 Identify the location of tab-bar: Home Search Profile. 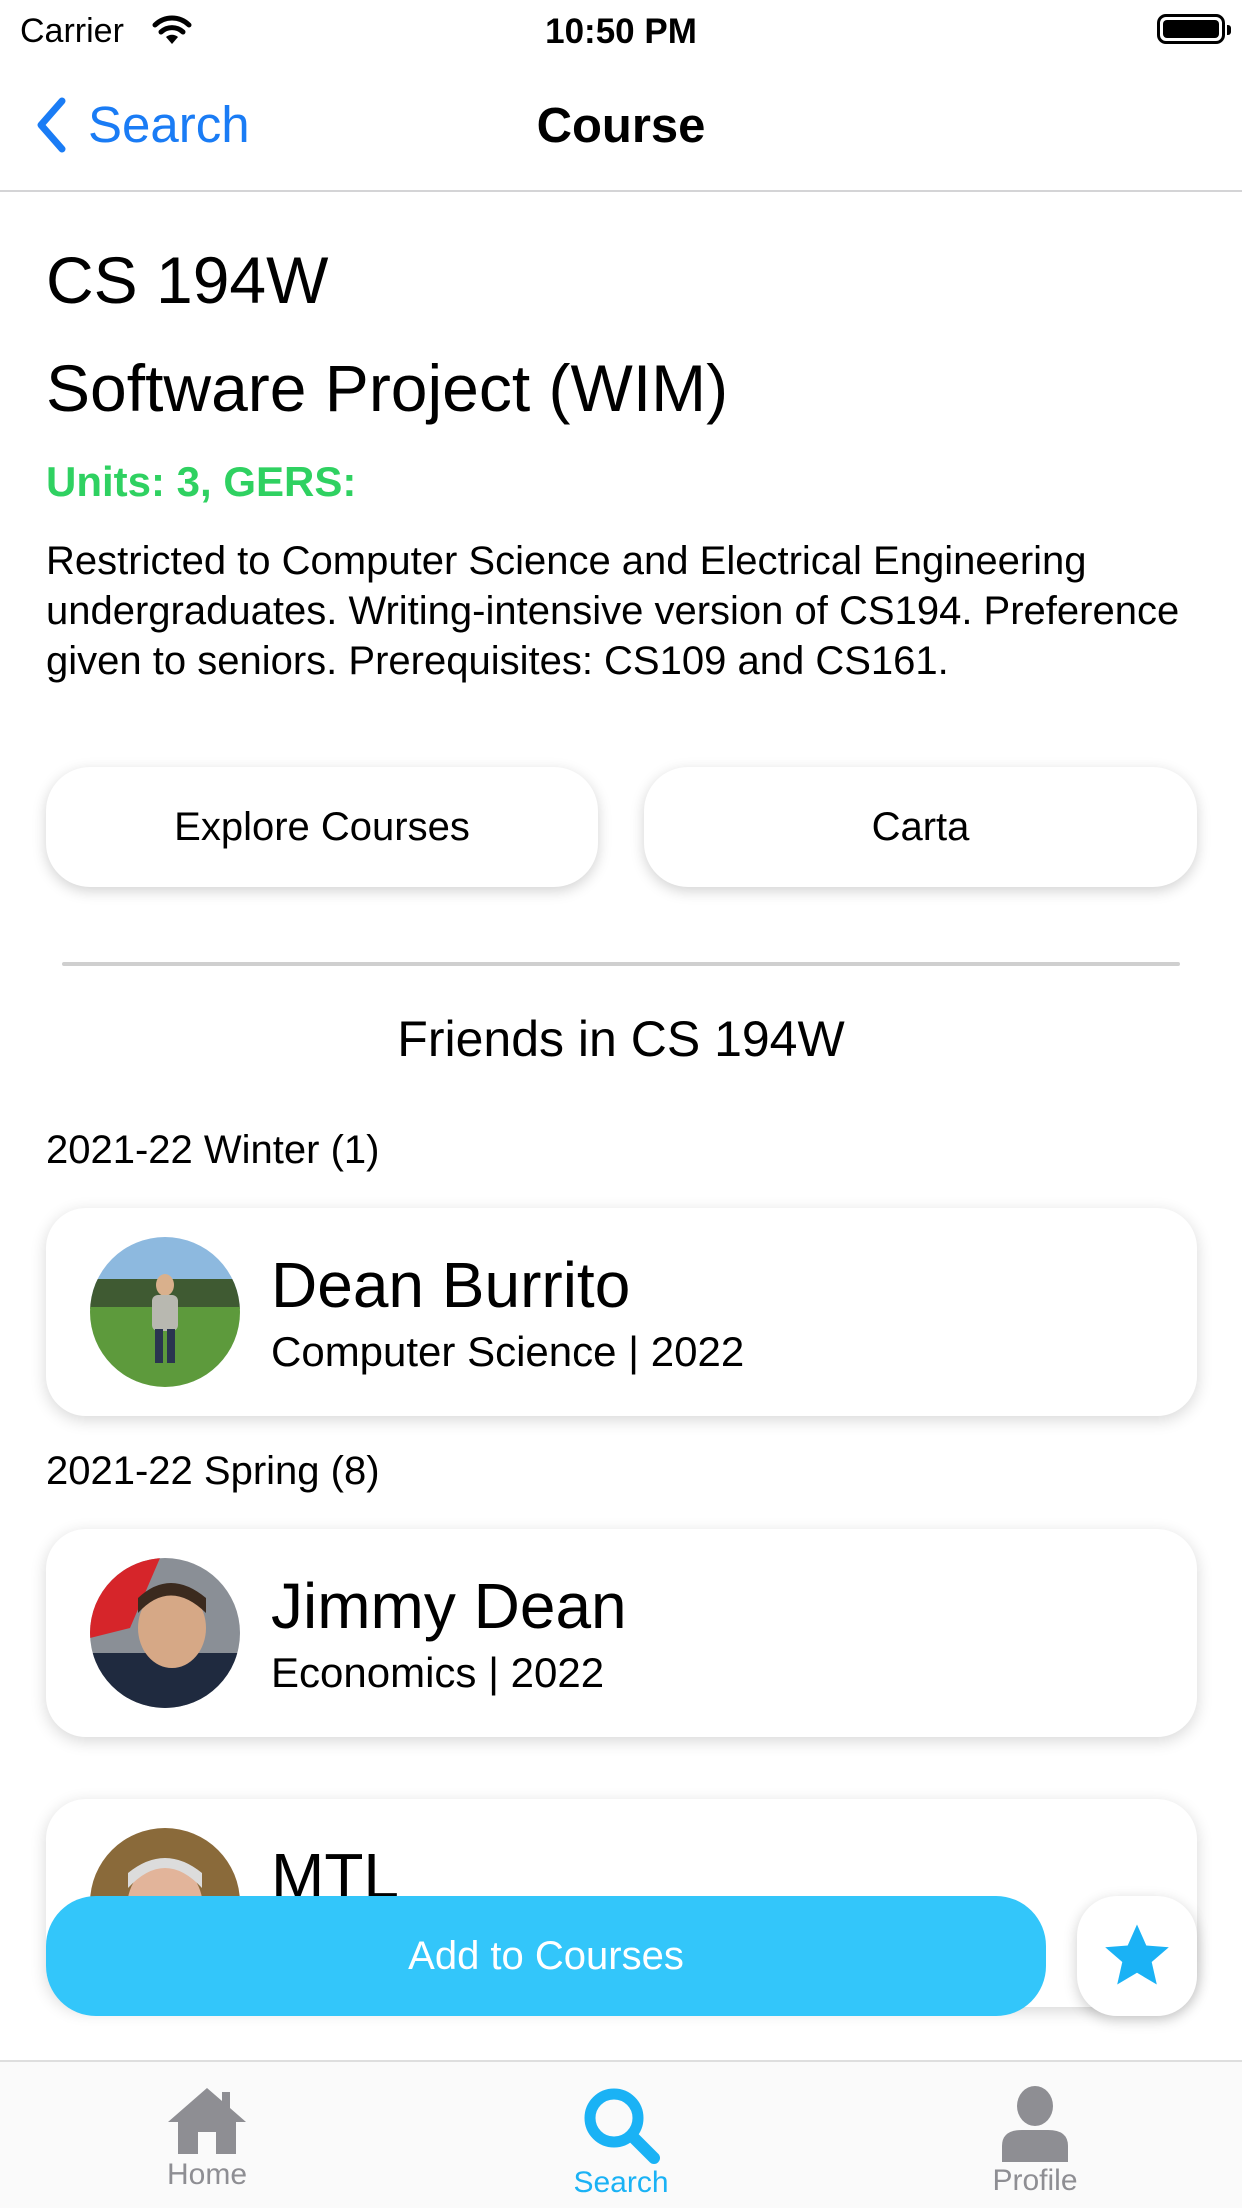
(621, 2134).